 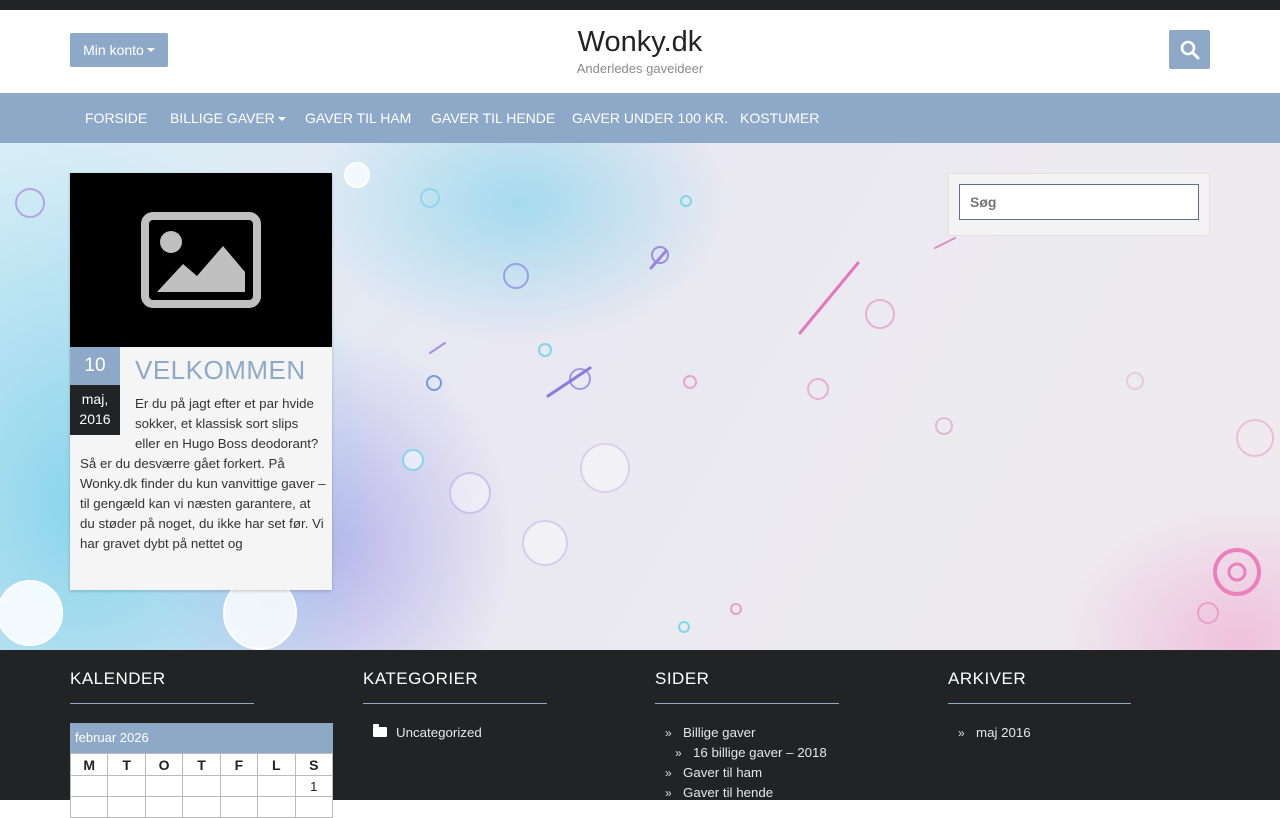 I want to click on calendar-weekday: S, so click(x=314, y=764).